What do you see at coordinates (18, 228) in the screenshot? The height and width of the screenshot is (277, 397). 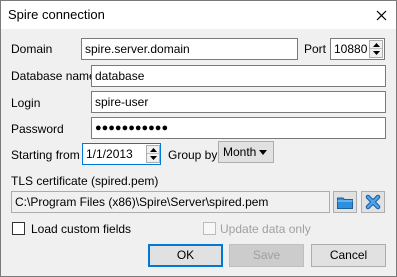 I see `load-custom-fields-checkbox` at bounding box center [18, 228].